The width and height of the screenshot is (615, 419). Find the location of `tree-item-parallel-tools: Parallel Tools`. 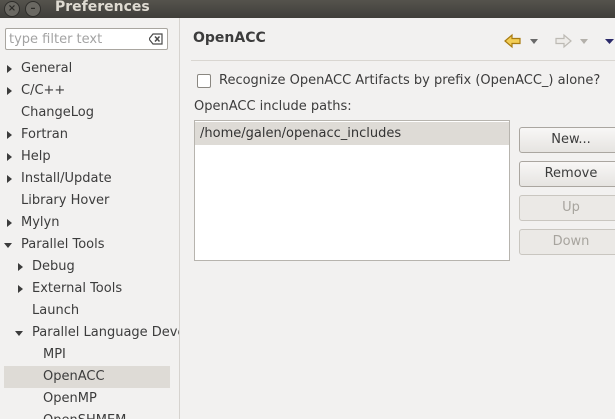

tree-item-parallel-tools: Parallel Tools is located at coordinates (85, 245).